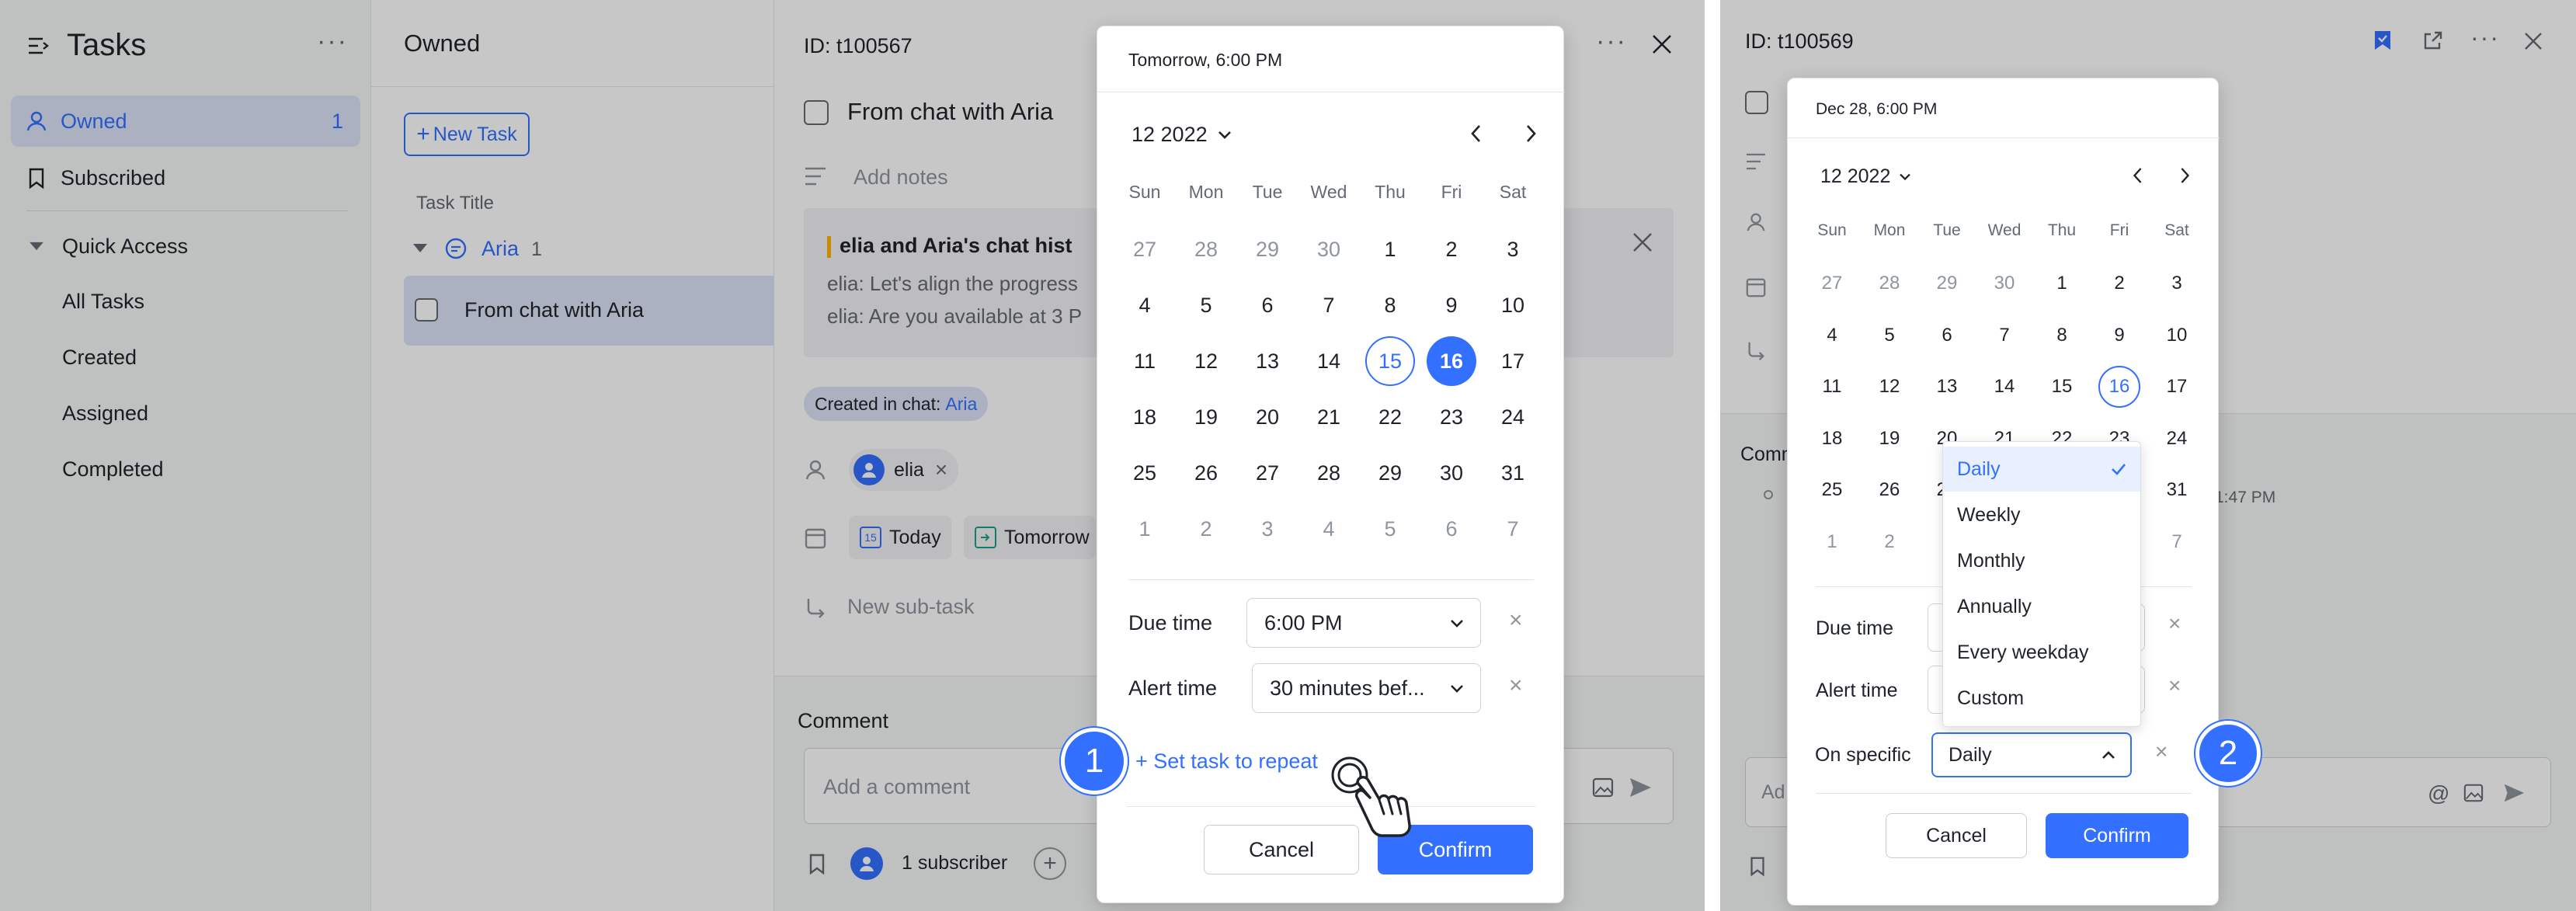 The image size is (2576, 911). What do you see at coordinates (2161, 751) in the screenshot?
I see `clear-repeat-icon: ×` at bounding box center [2161, 751].